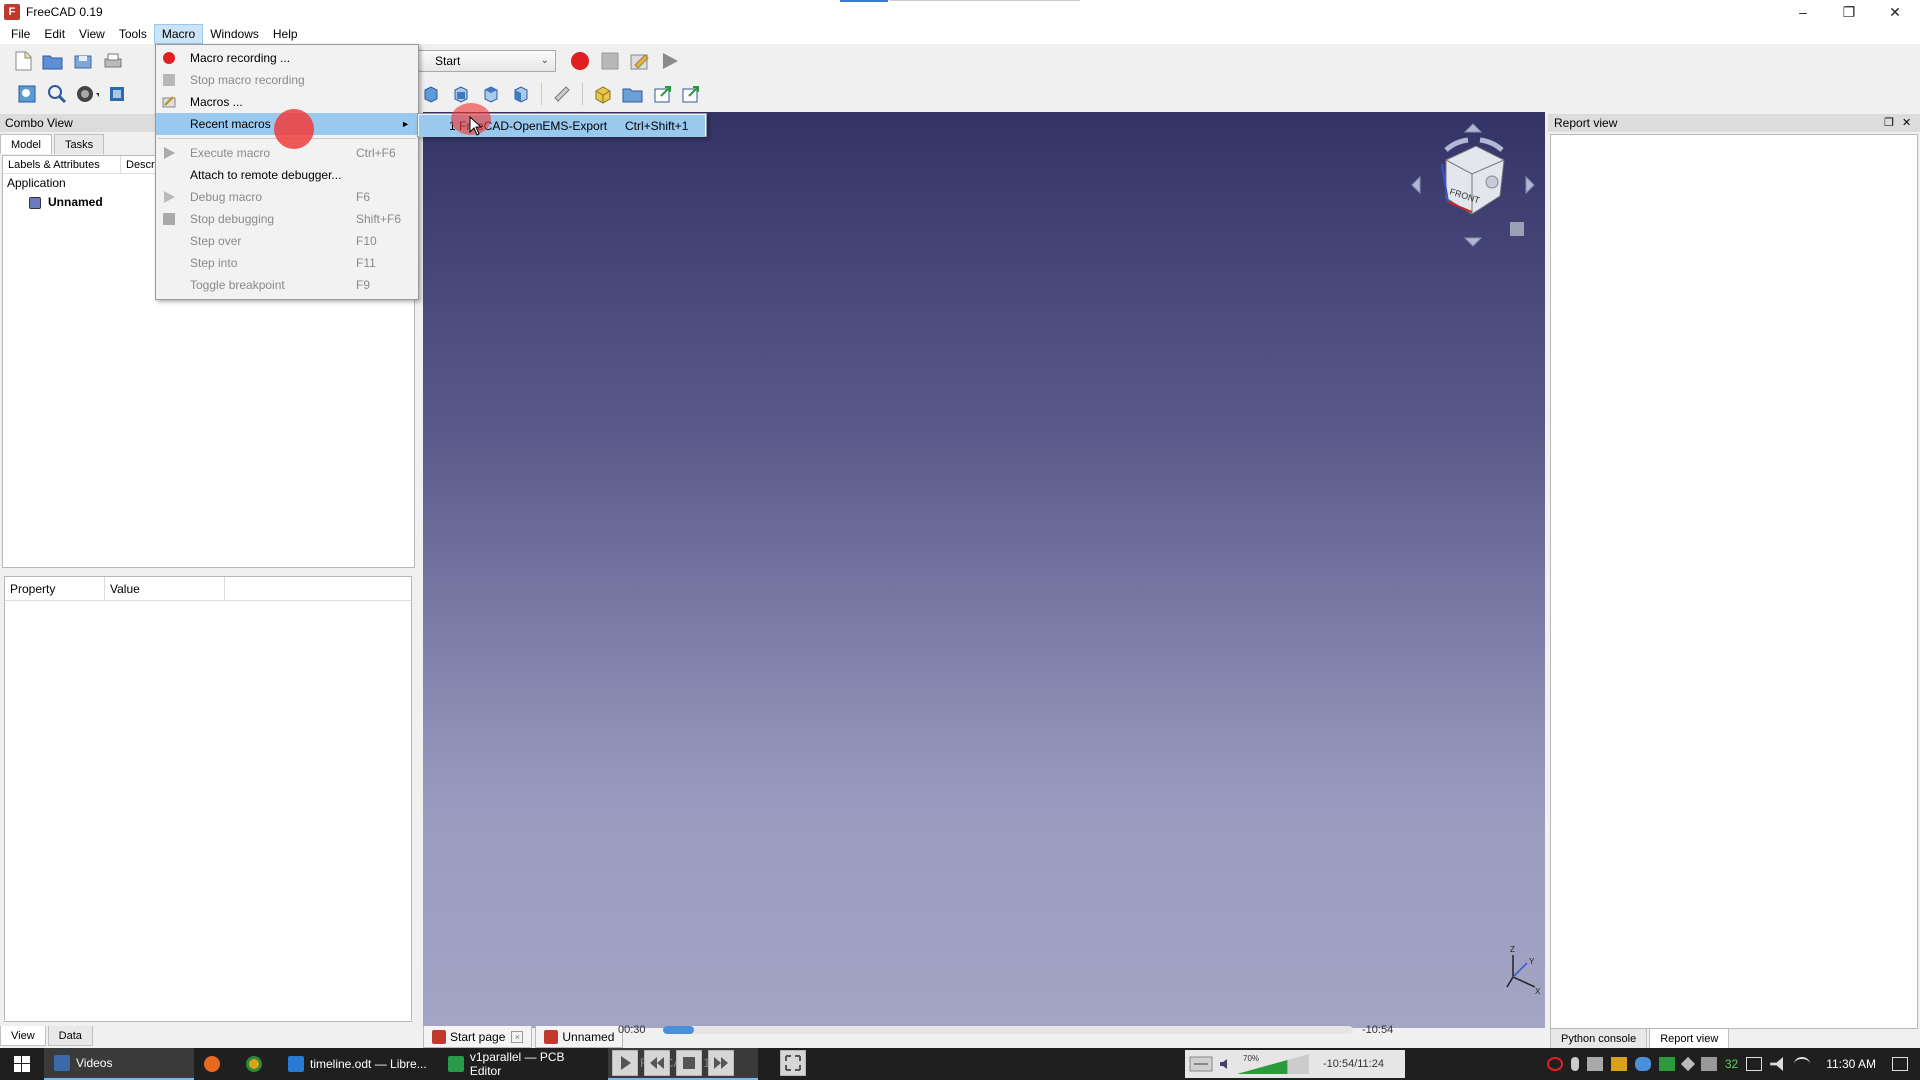 The image size is (1920, 1080). Describe the element at coordinates (1618, 1064) in the screenshot. I see `app-tray-icon` at that location.